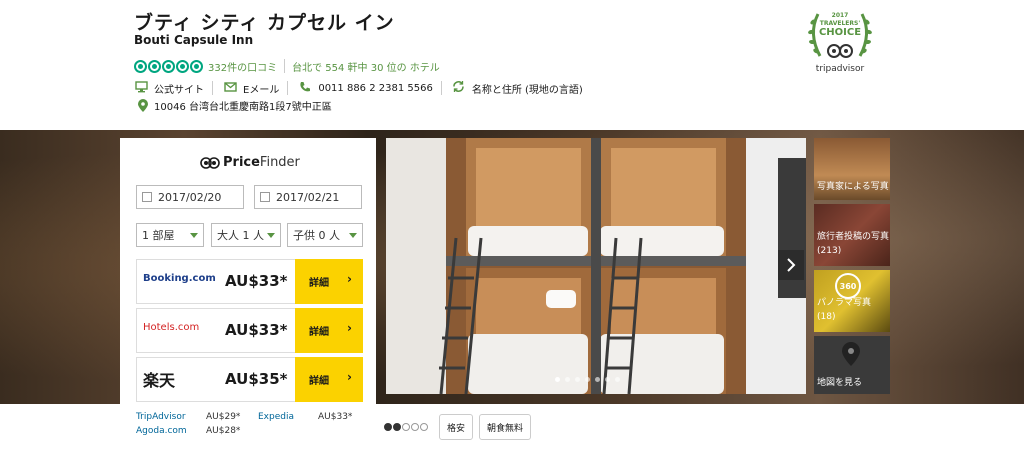  Describe the element at coordinates (852, 169) in the screenshot. I see `professional-photos-thumb: 写真家による写真` at that location.